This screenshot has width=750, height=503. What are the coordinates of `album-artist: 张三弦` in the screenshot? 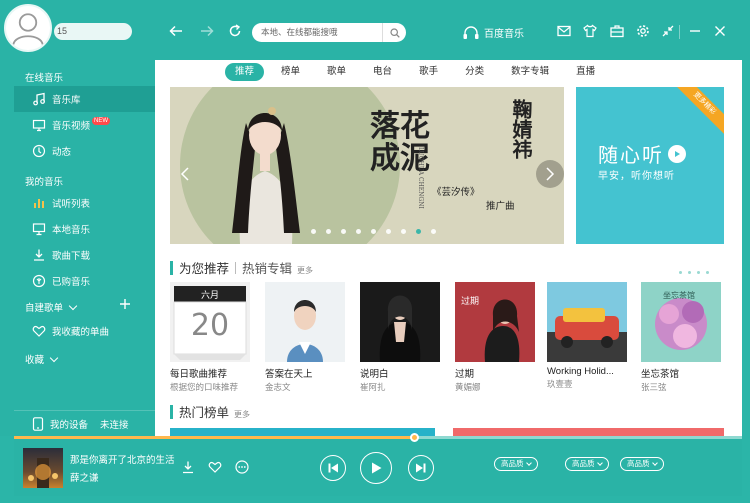 It's located at (681, 387).